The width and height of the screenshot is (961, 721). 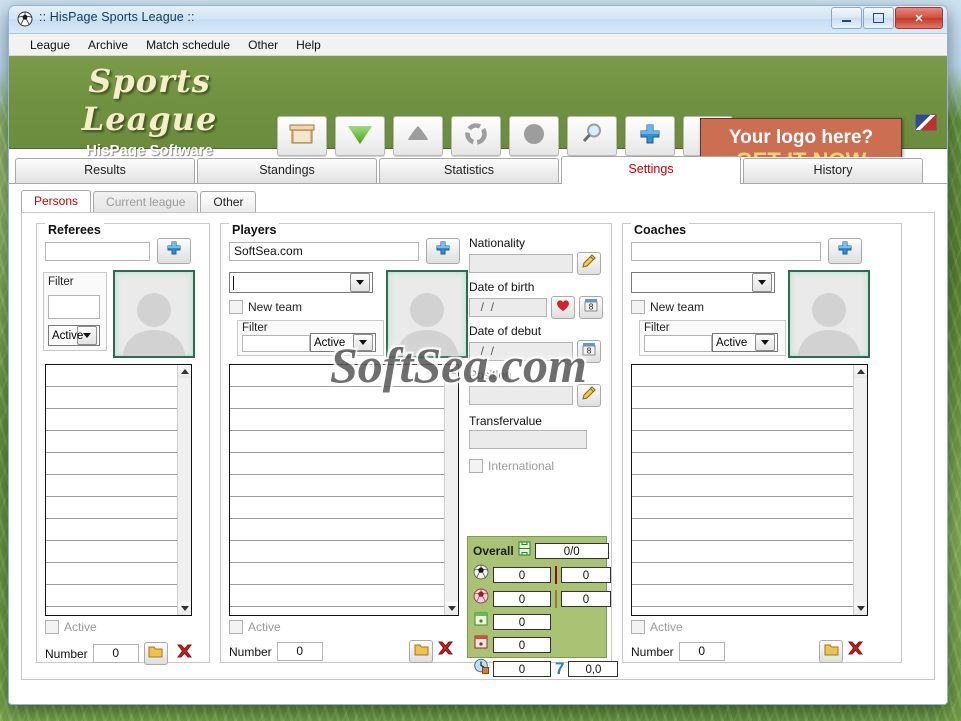 I want to click on window-controls: ✕, so click(x=886, y=18).